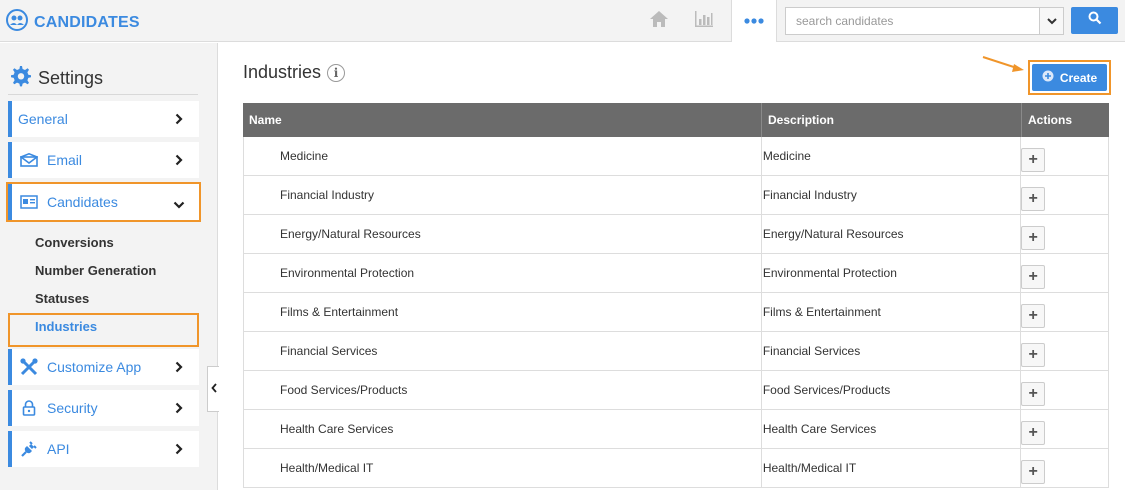  What do you see at coordinates (179, 205) in the screenshot?
I see `chevron-down-icon` at bounding box center [179, 205].